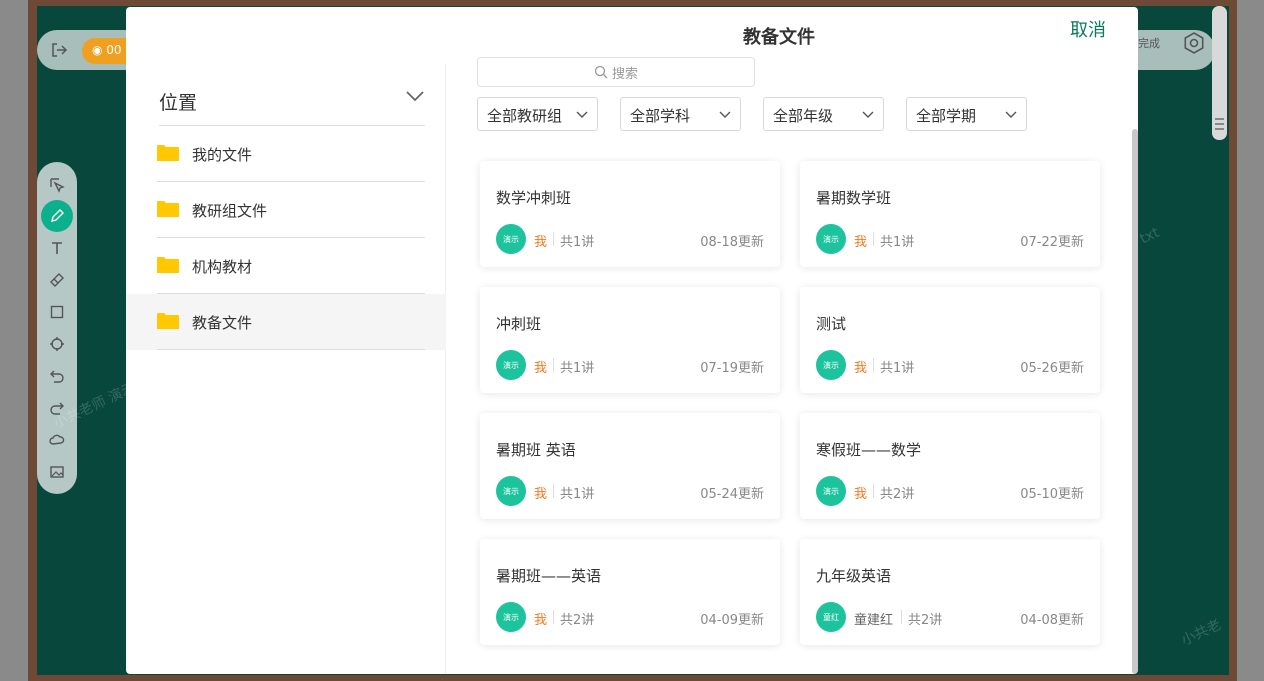 The image size is (1264, 681). I want to click on cloud-file-icon, so click(57, 440).